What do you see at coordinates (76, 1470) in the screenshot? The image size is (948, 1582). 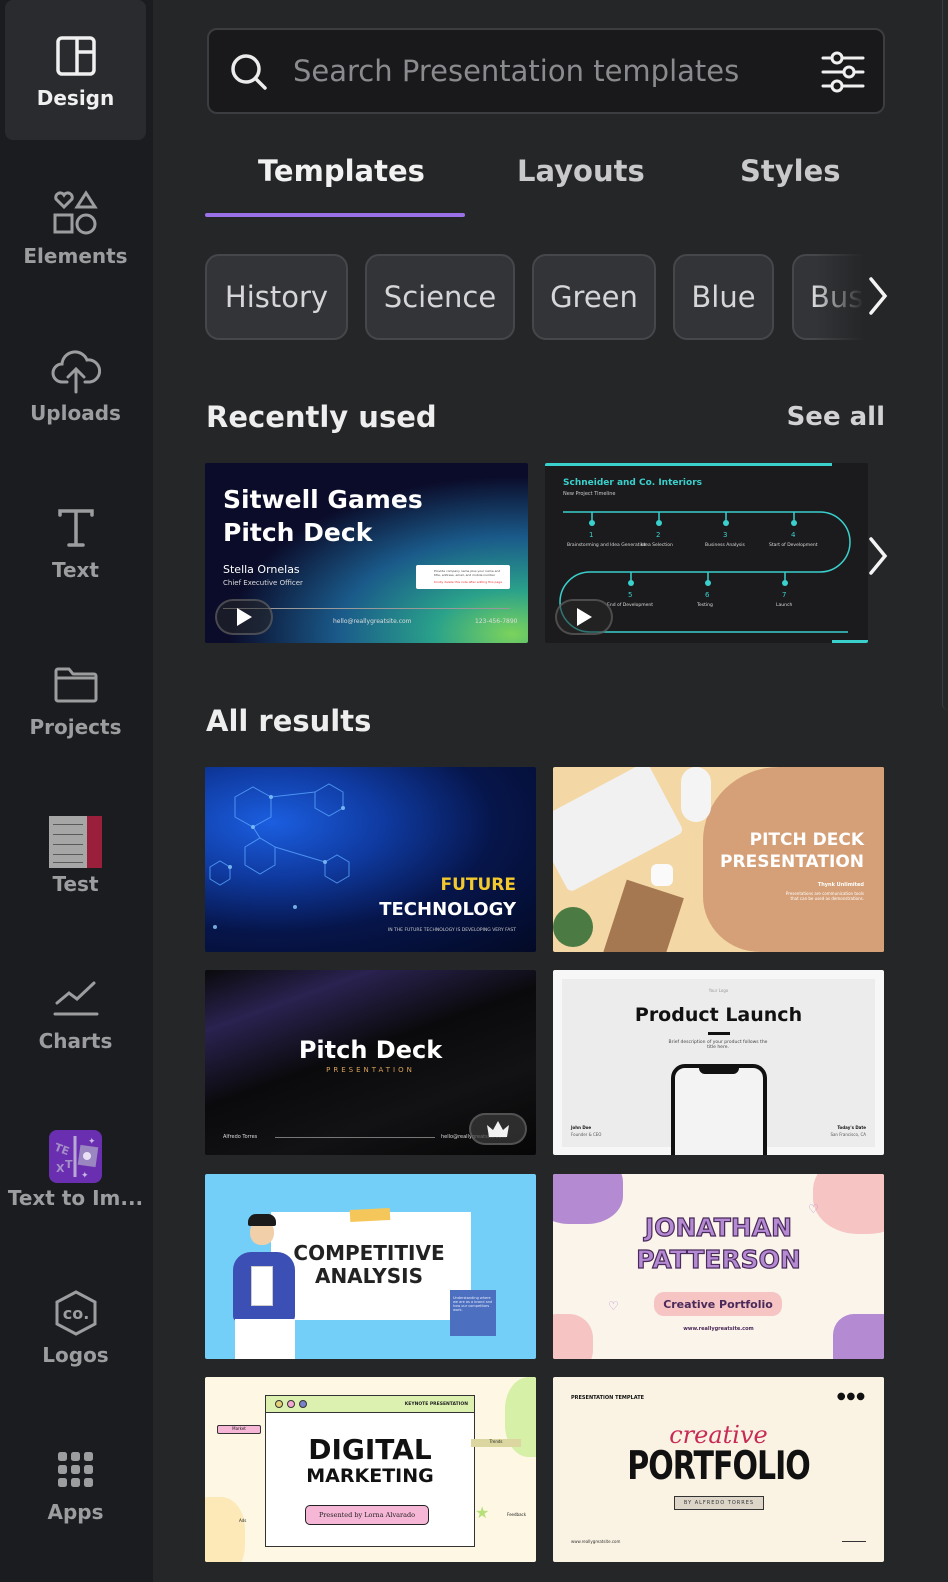 I see `apps-grid-icon` at bounding box center [76, 1470].